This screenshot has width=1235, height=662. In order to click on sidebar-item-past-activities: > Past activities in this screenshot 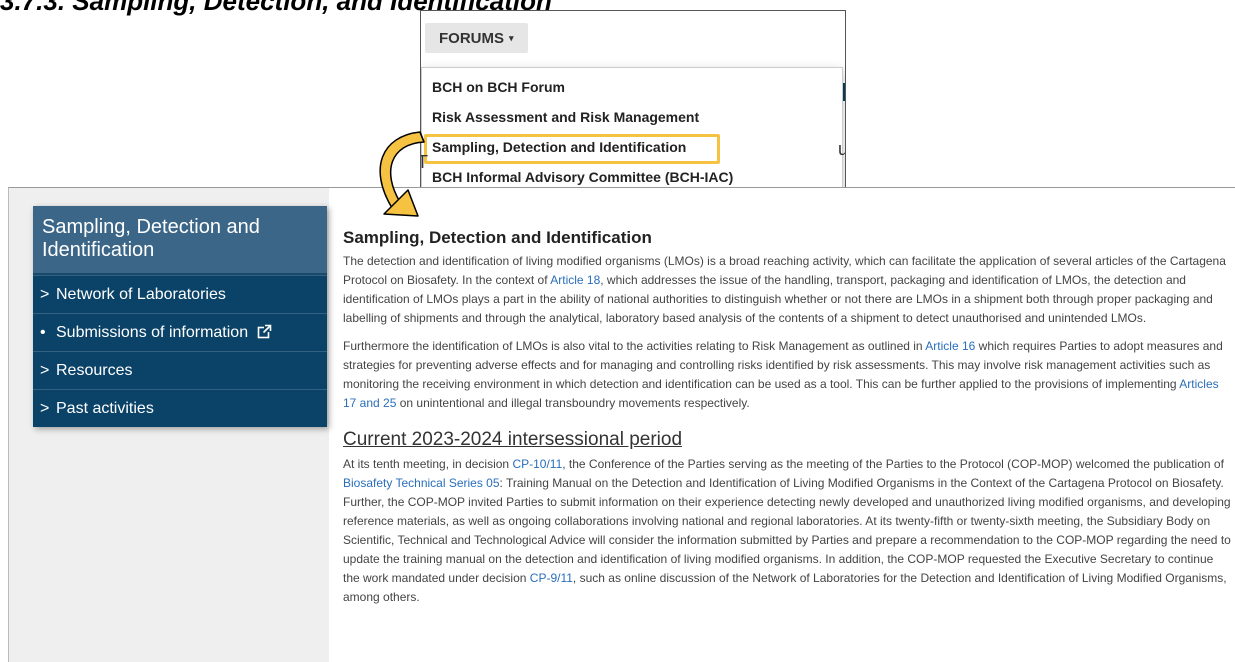, I will do `click(180, 408)`.